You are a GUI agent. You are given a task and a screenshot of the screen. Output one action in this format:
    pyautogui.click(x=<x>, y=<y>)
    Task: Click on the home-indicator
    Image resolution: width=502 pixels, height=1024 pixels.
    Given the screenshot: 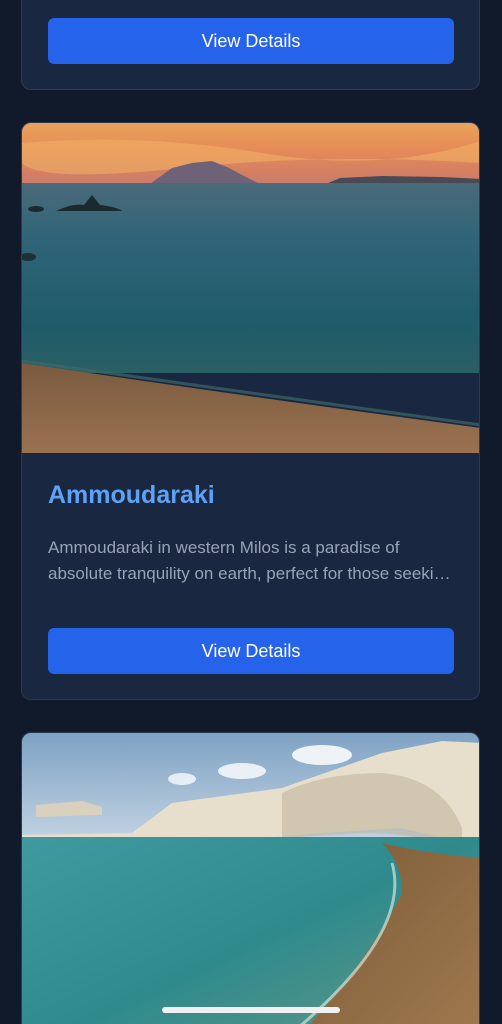 What is the action you would take?
    pyautogui.click(x=251, y=1010)
    